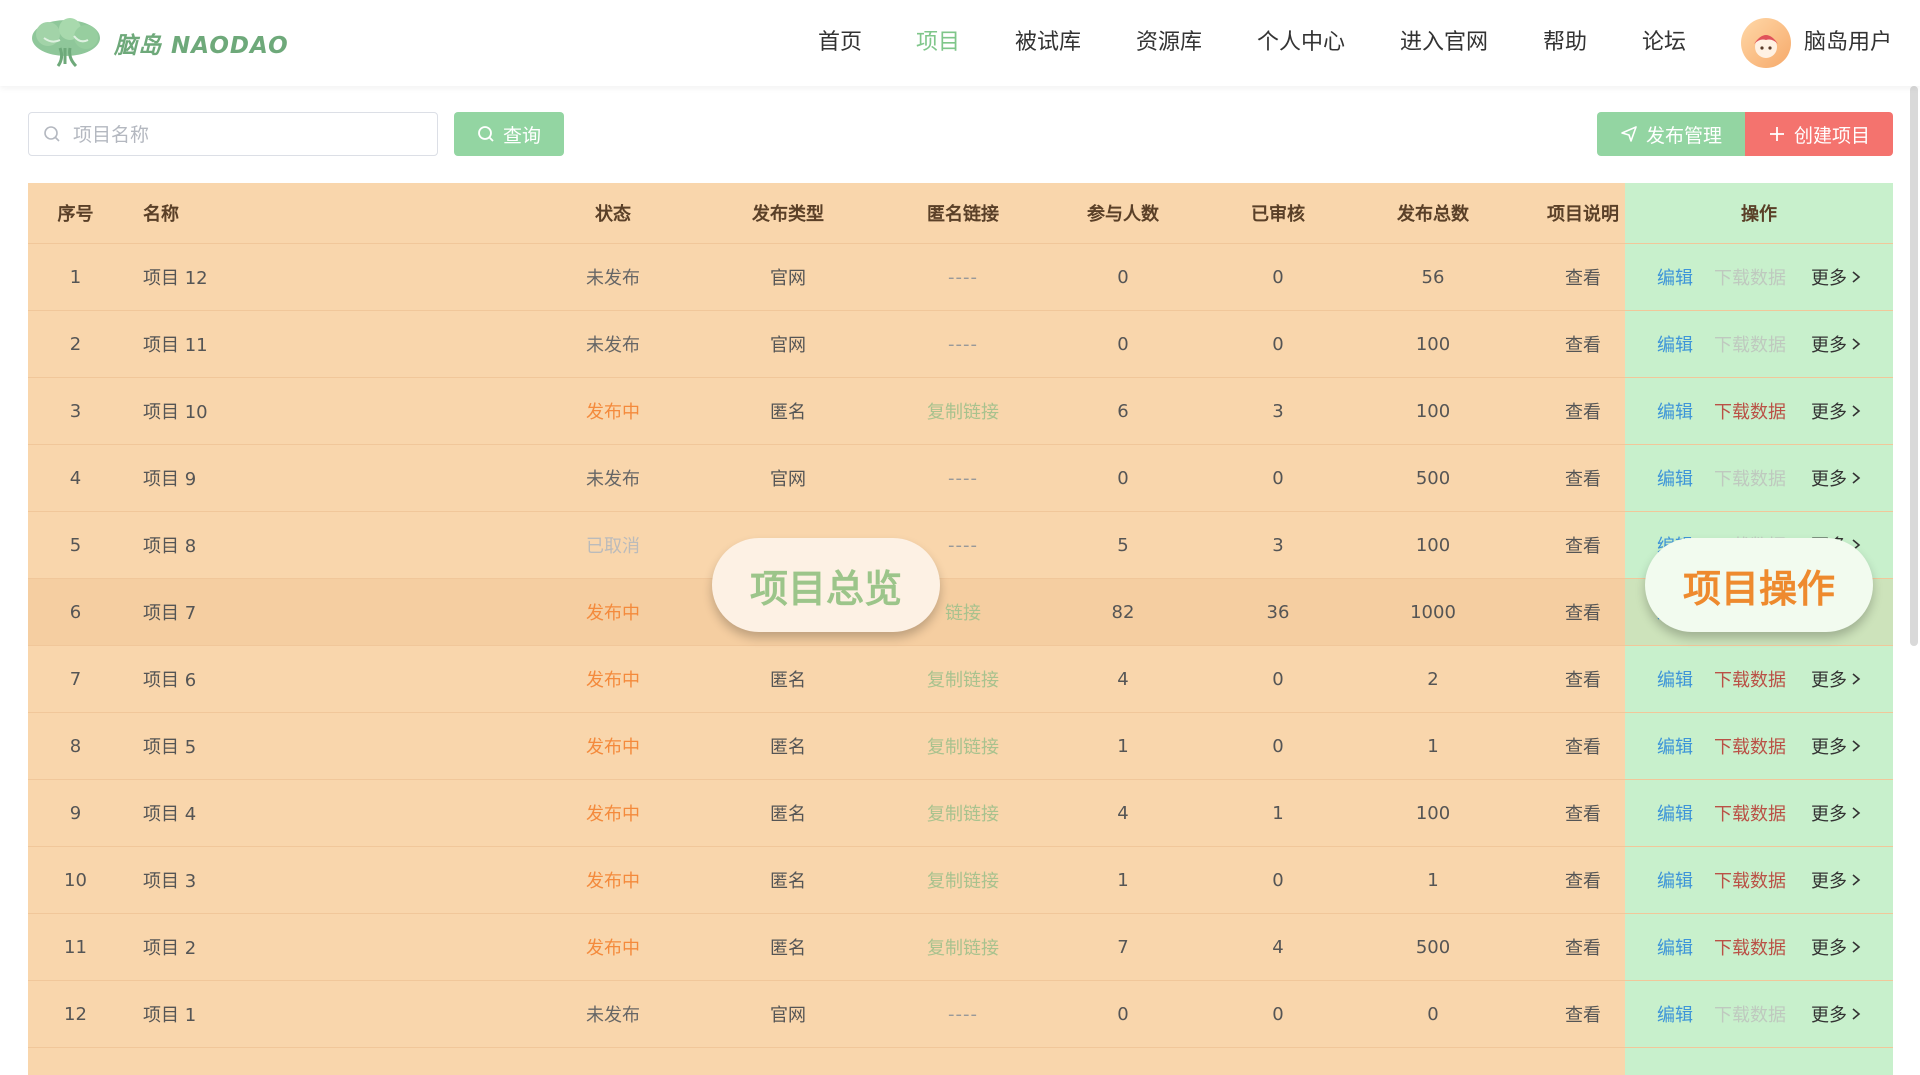 The height and width of the screenshot is (1075, 1920). What do you see at coordinates (75, 344) in the screenshot?
I see `row-index: 2` at bounding box center [75, 344].